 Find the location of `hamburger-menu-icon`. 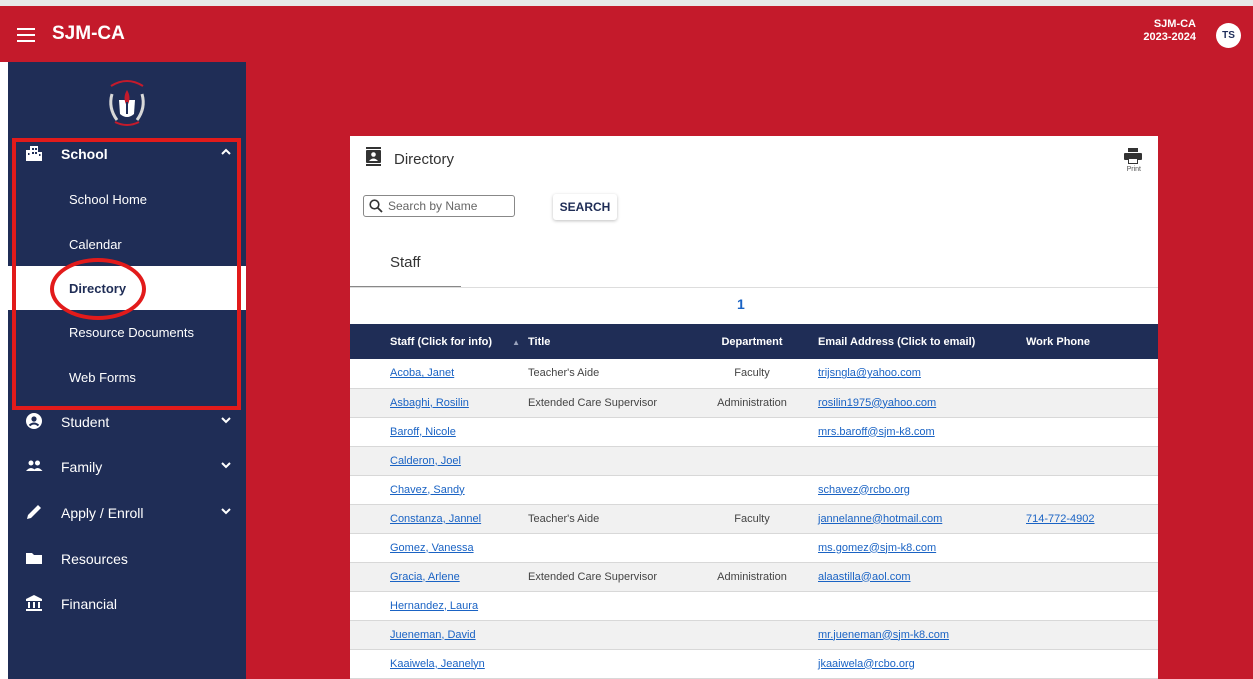

hamburger-menu-icon is located at coordinates (26, 35).